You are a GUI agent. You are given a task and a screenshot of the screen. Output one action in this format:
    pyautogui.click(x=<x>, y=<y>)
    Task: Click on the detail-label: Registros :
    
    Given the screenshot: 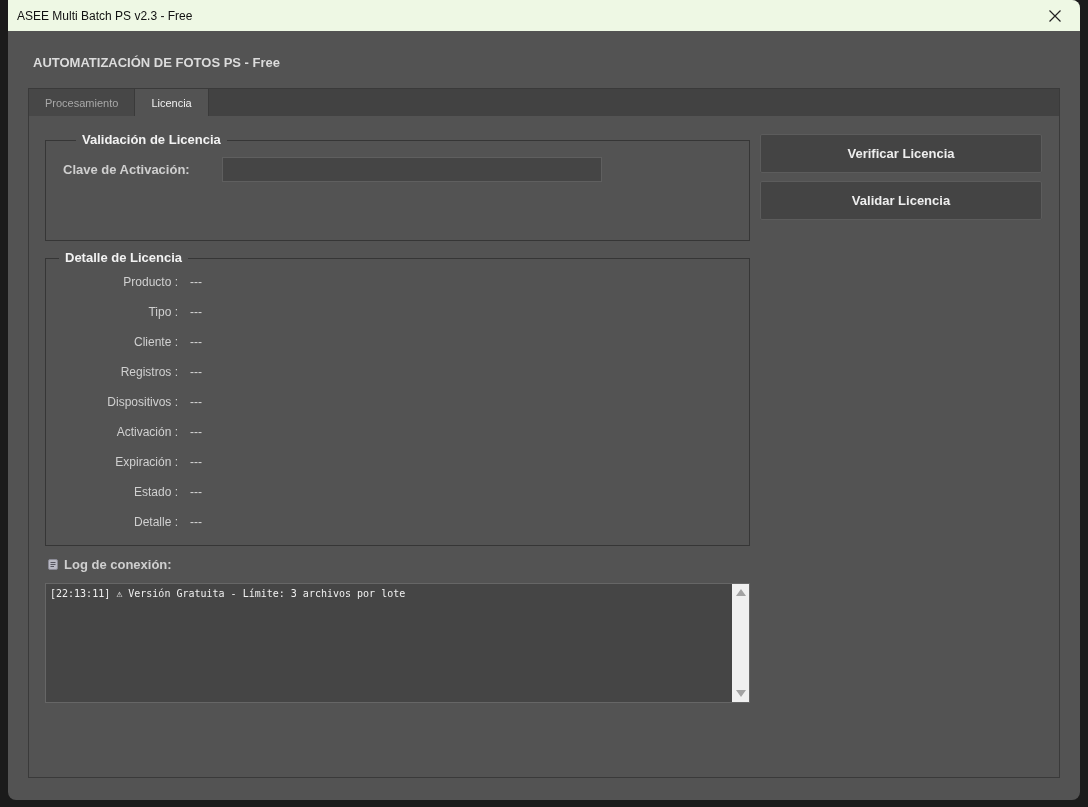 What is the action you would take?
    pyautogui.click(x=148, y=372)
    